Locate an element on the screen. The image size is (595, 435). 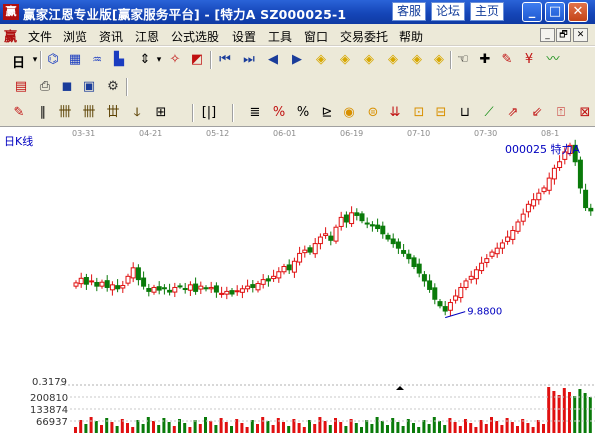
money-box-icon: ⊡ is located at coordinates (419, 113).